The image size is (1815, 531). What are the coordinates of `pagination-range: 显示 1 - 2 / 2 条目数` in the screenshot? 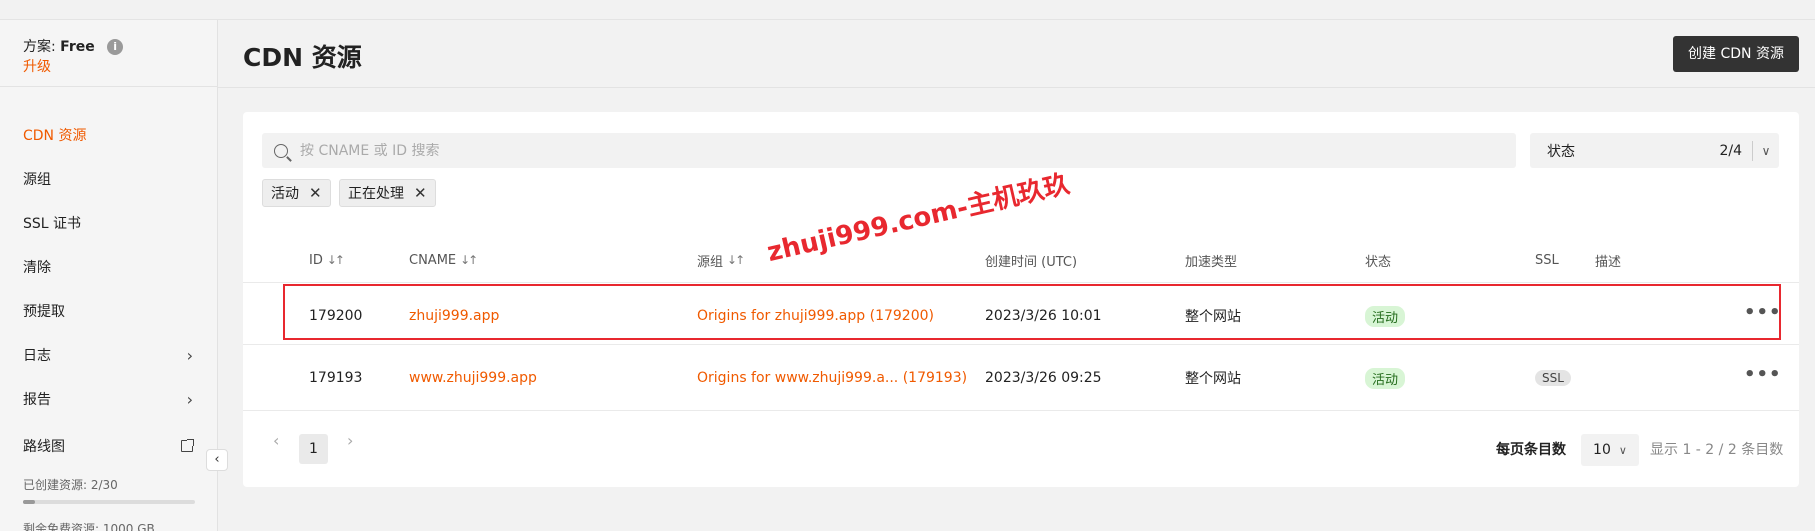 It's located at (1717, 450).